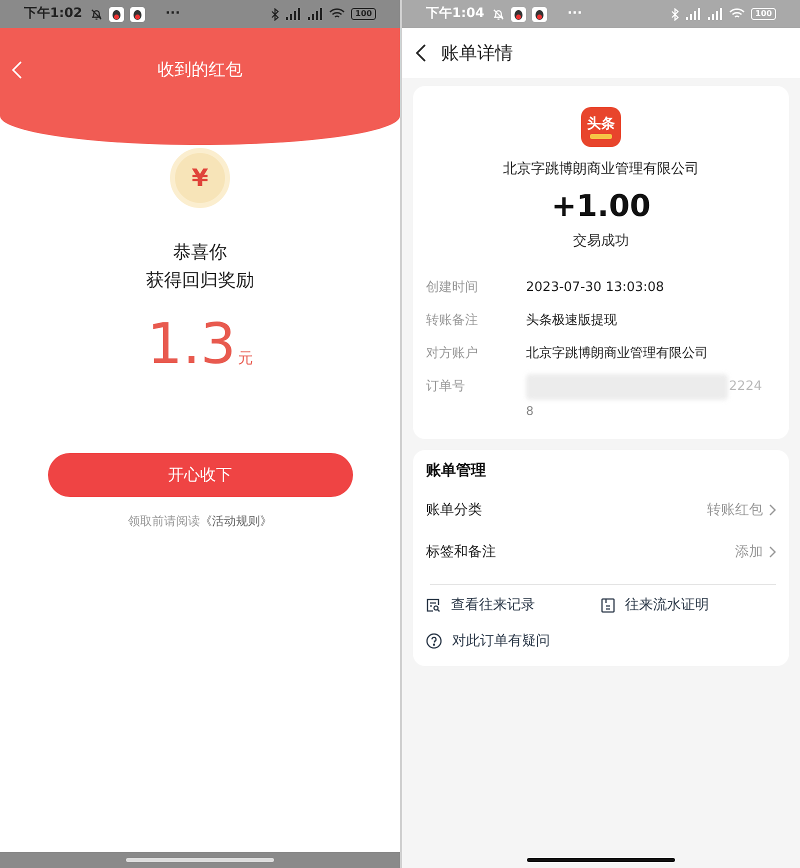  Describe the element at coordinates (513, 641) in the screenshot. I see `action-link: 对此订单有疑问` at that location.